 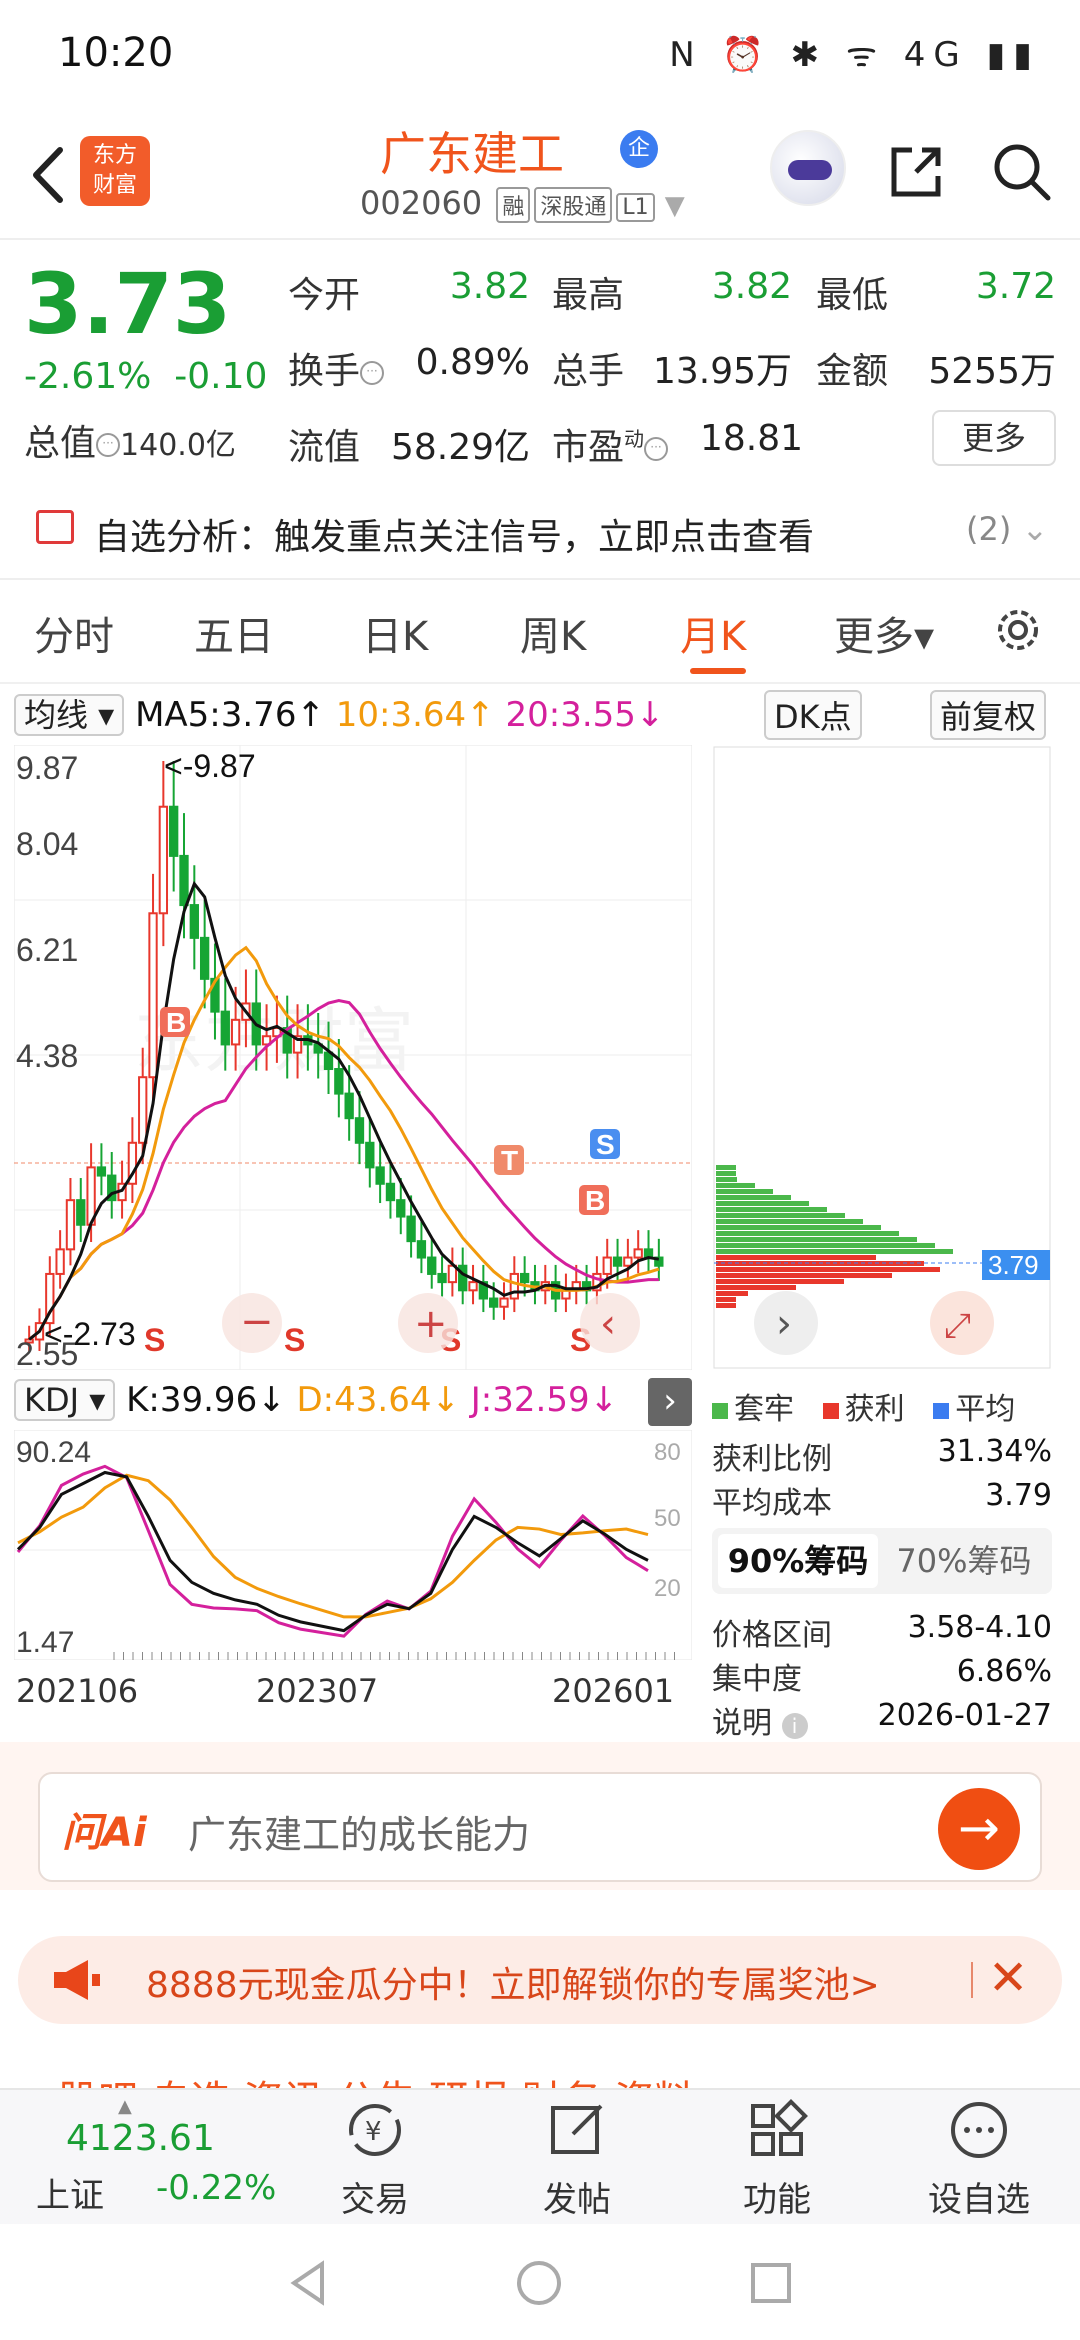 I want to click on index-change: -0.22%, so click(x=216, y=2188).